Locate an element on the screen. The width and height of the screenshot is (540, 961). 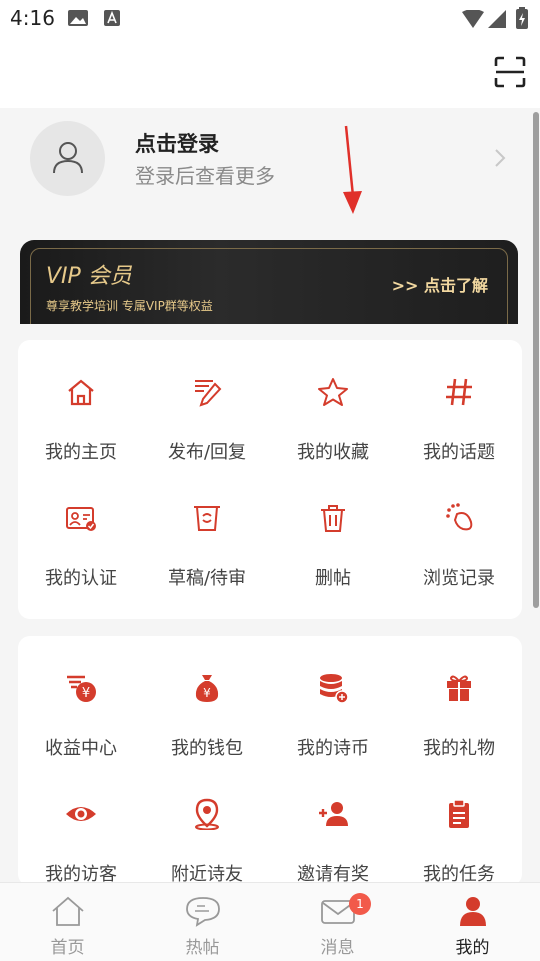
id-card-icon is located at coordinates (81, 519).